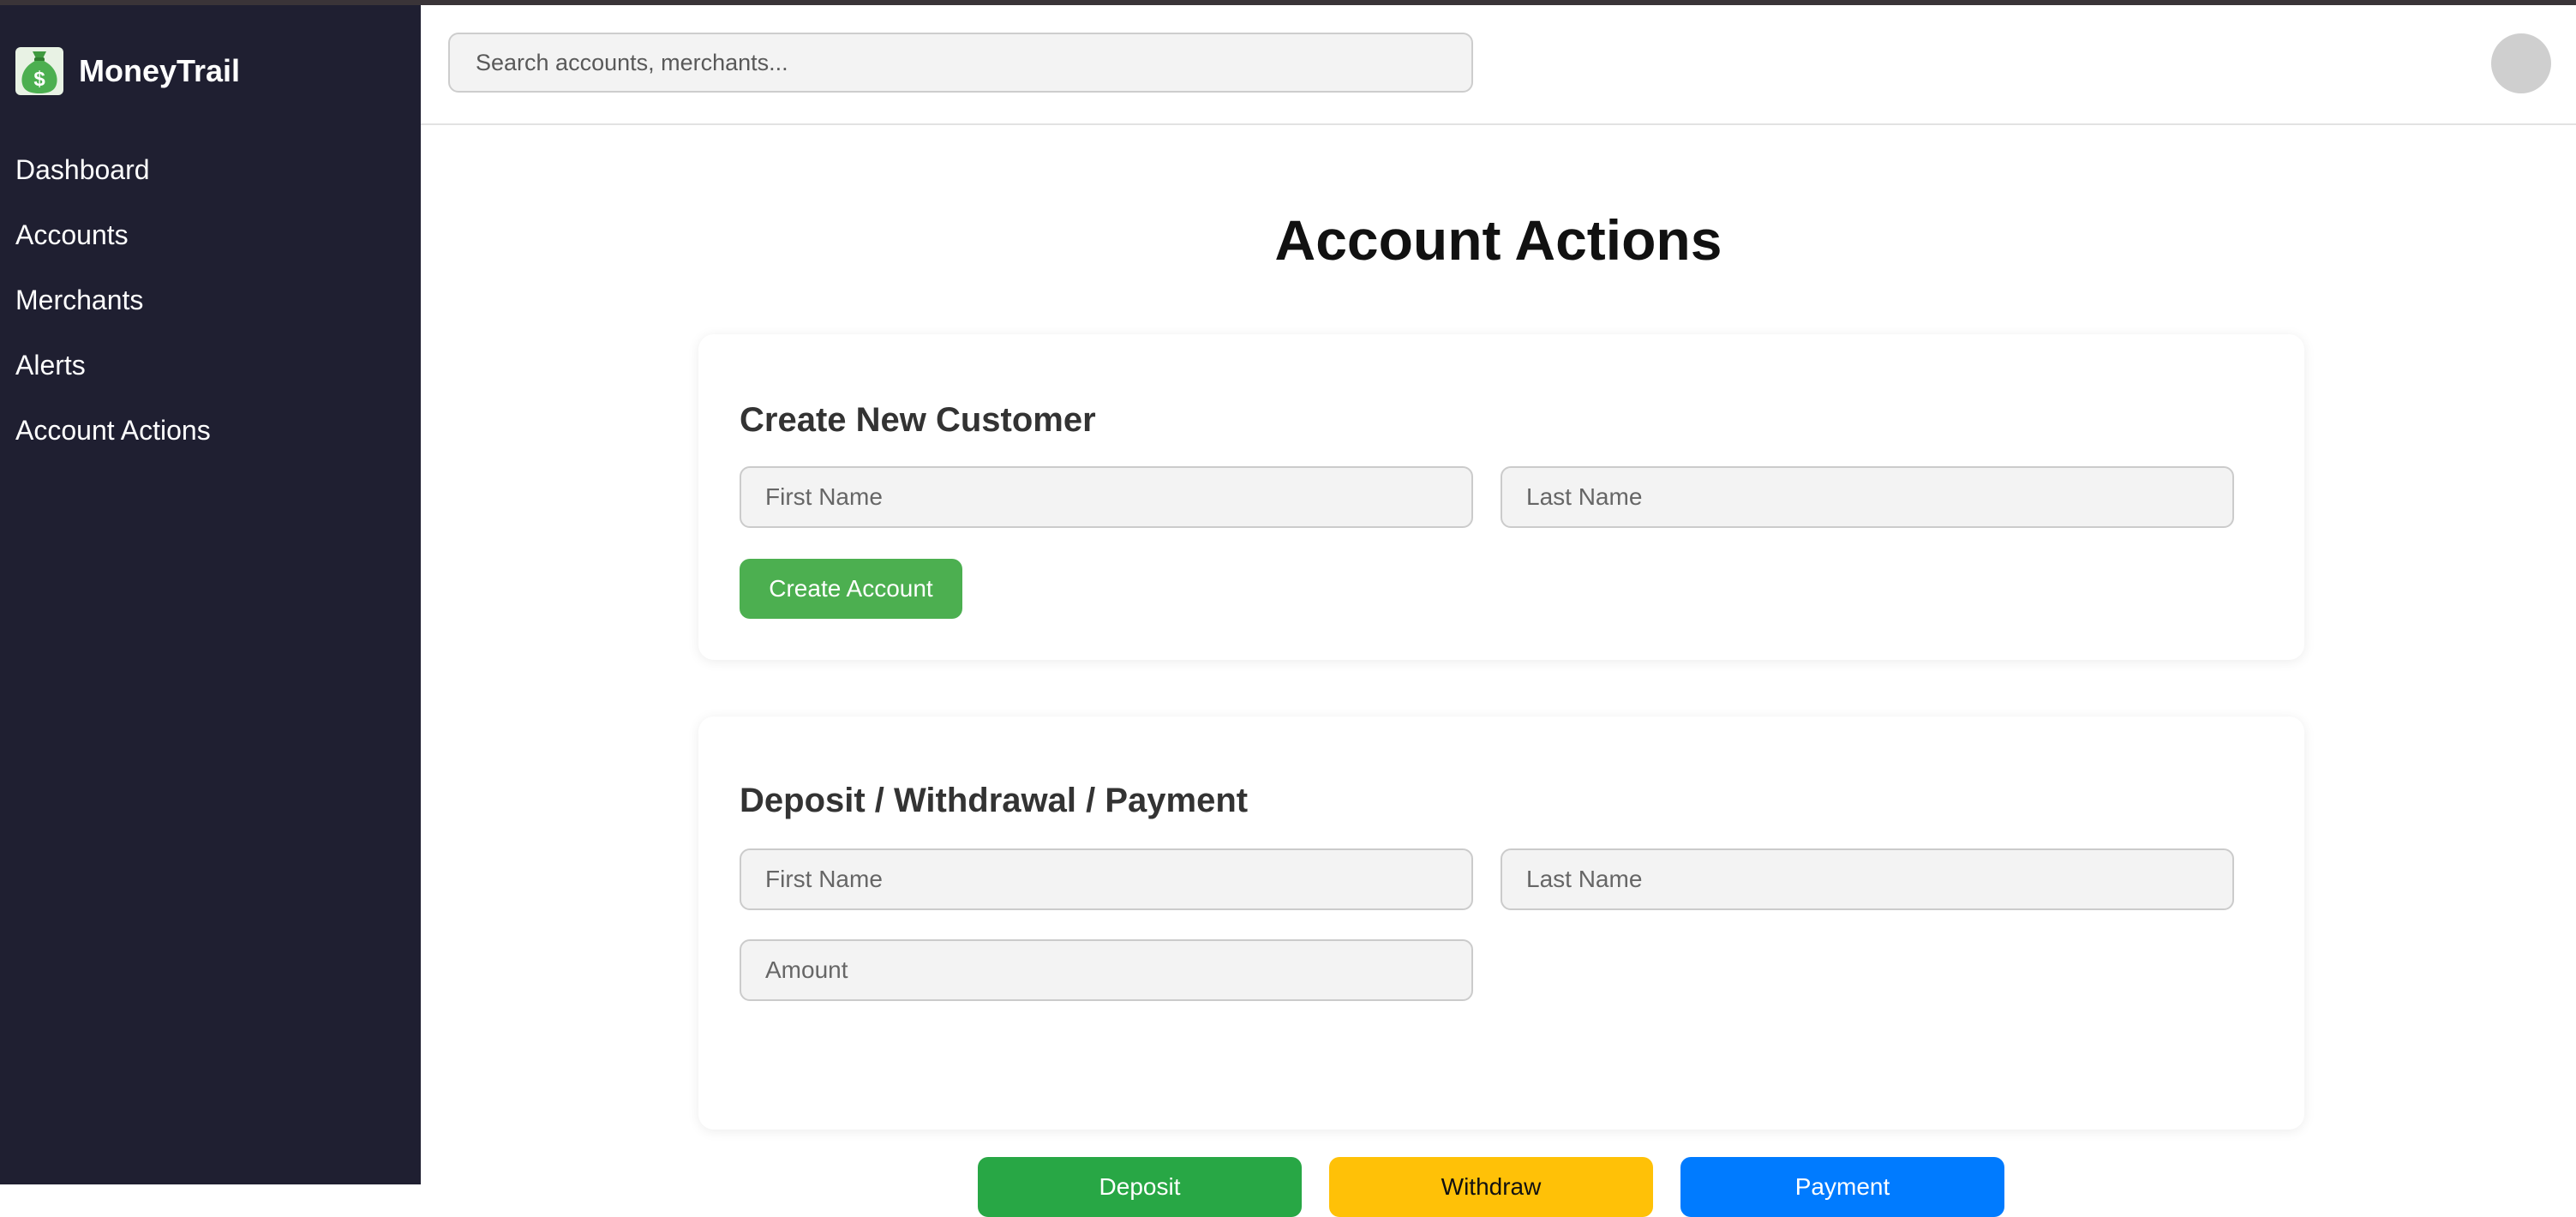 The image size is (2576, 1217). I want to click on money-bag-icon: $, so click(39, 71).